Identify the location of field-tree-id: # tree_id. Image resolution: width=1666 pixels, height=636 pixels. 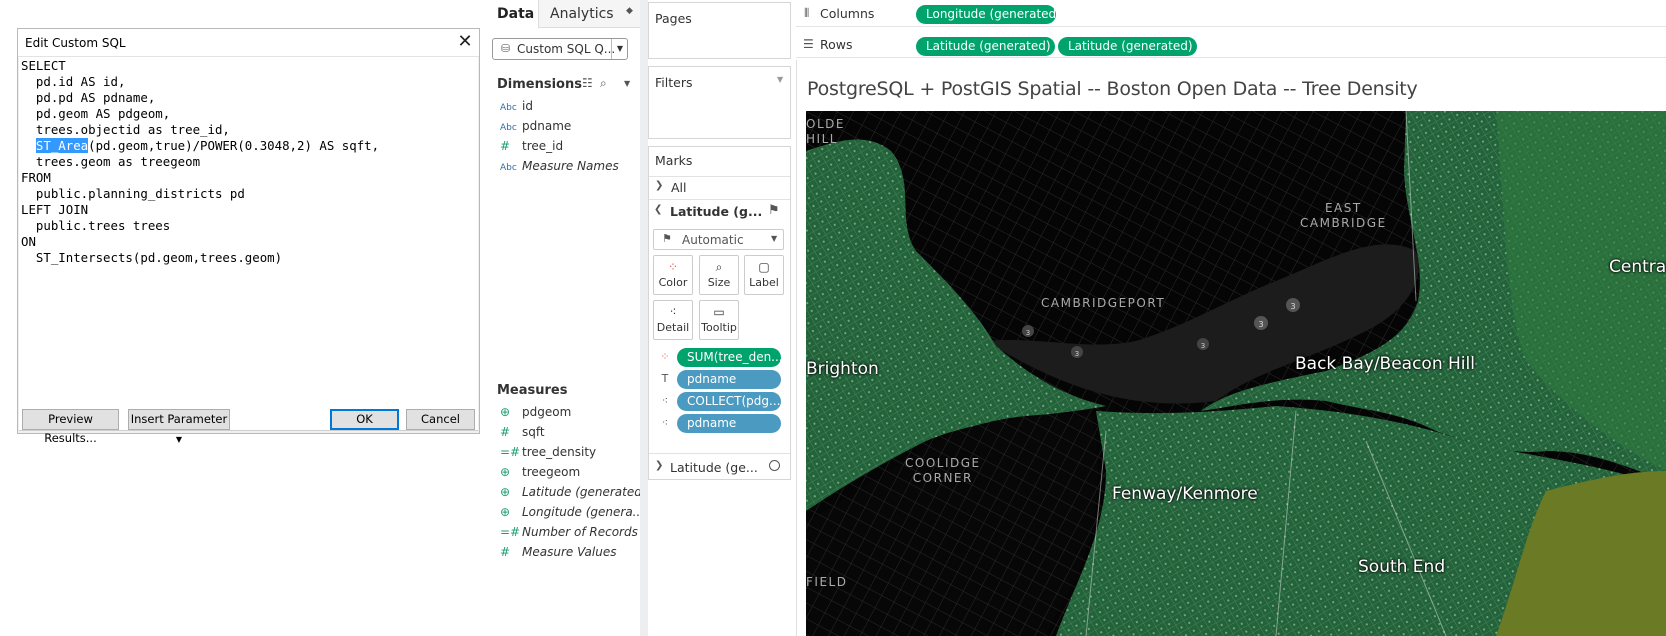
(531, 149).